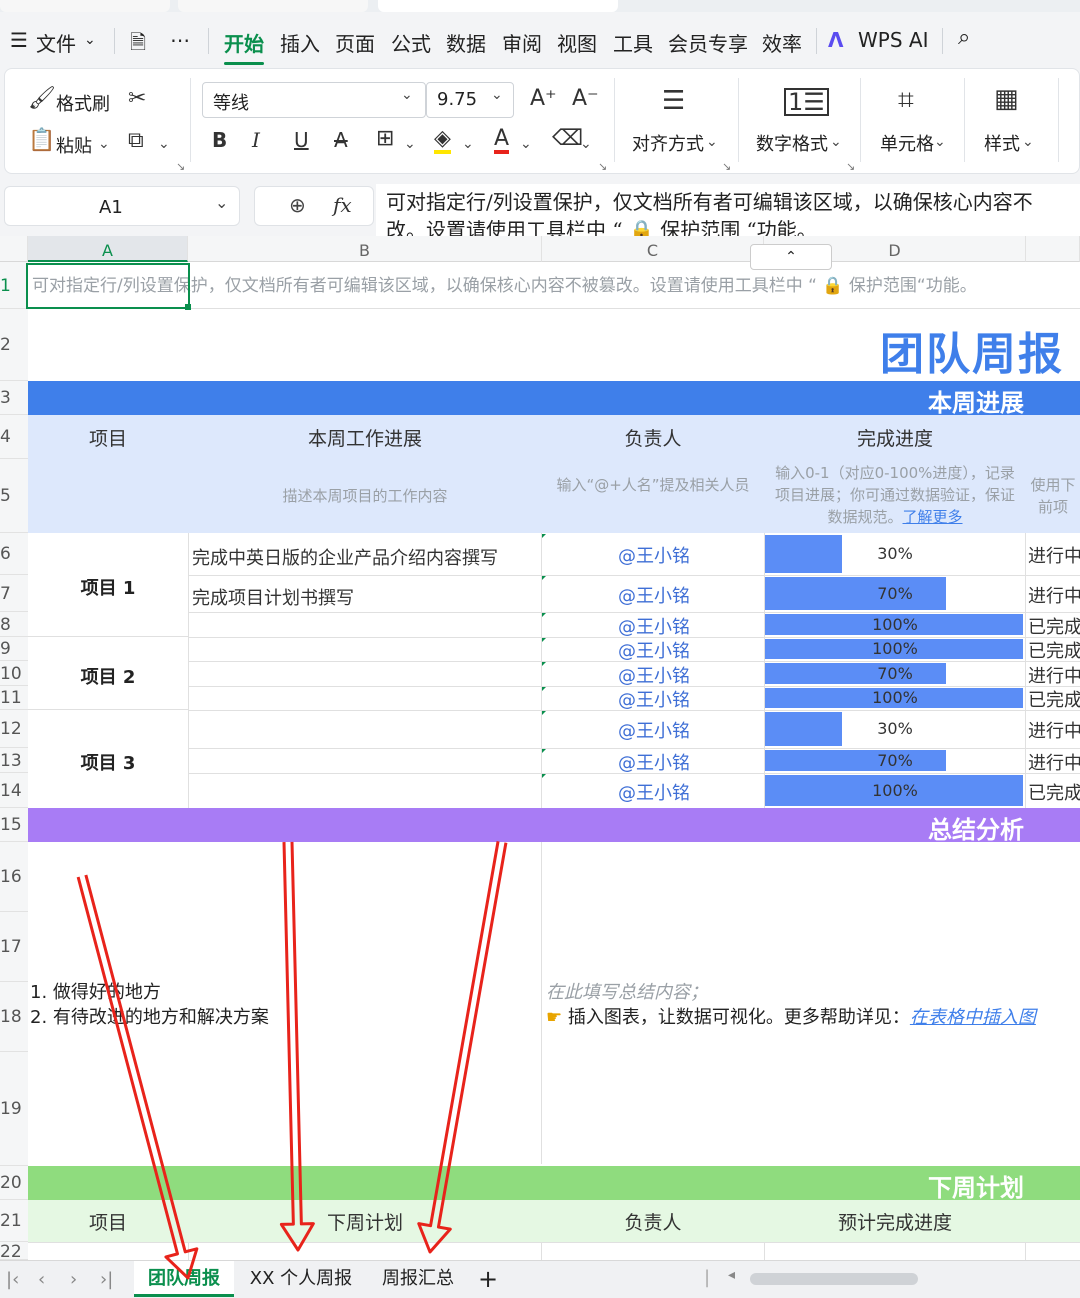 Image resolution: width=1080 pixels, height=1298 pixels. I want to click on task-cell: 完成中英日版的企业产品介绍内容撰写, so click(345, 557).